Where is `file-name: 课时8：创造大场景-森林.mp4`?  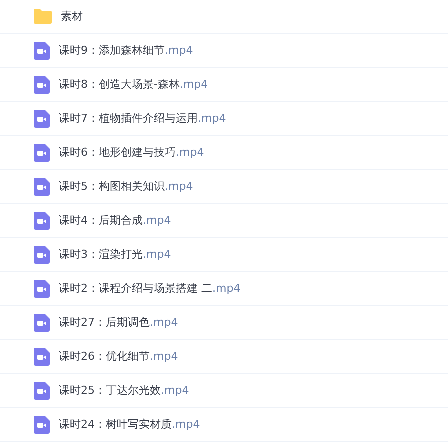 file-name: 课时8：创造大场景-森林.mp4 is located at coordinates (133, 84).